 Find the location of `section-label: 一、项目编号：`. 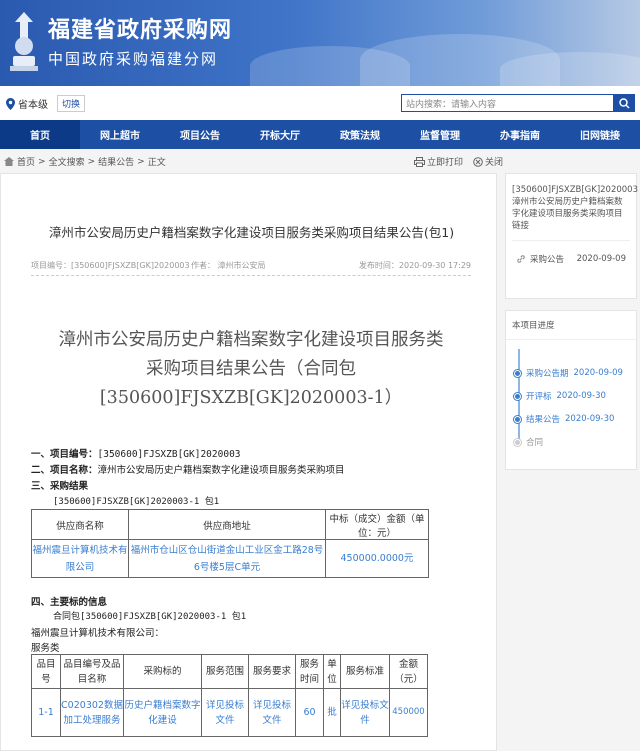

section-label: 一、项目编号： is located at coordinates (64, 454).